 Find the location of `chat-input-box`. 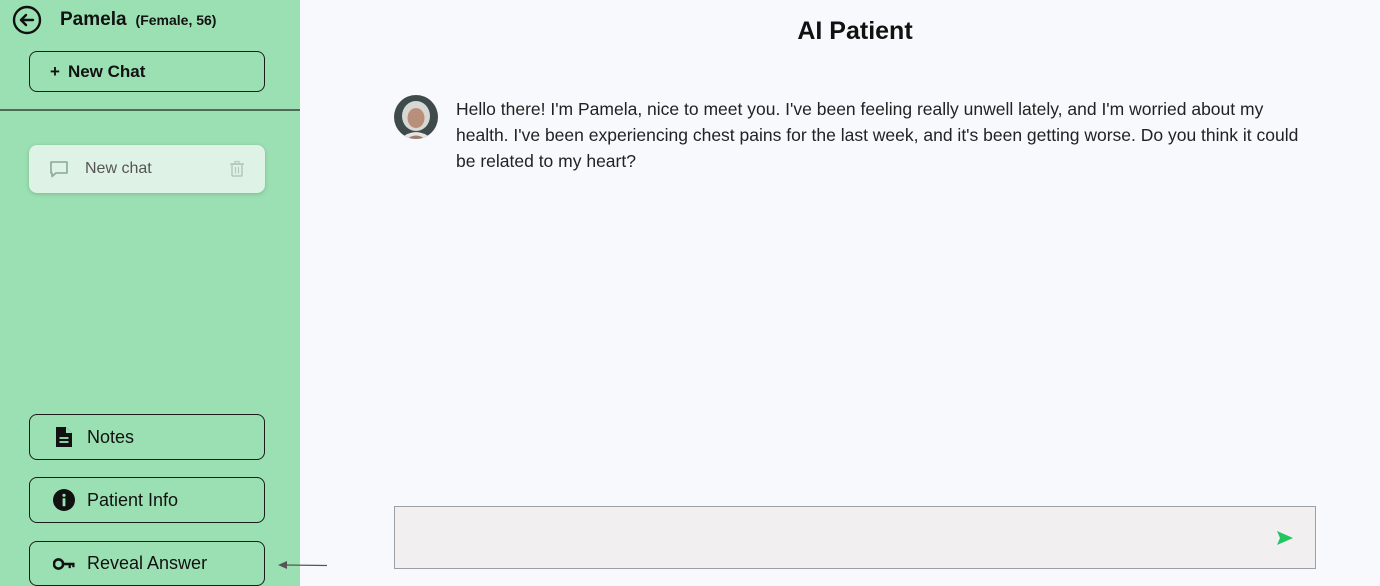

chat-input-box is located at coordinates (855, 537).